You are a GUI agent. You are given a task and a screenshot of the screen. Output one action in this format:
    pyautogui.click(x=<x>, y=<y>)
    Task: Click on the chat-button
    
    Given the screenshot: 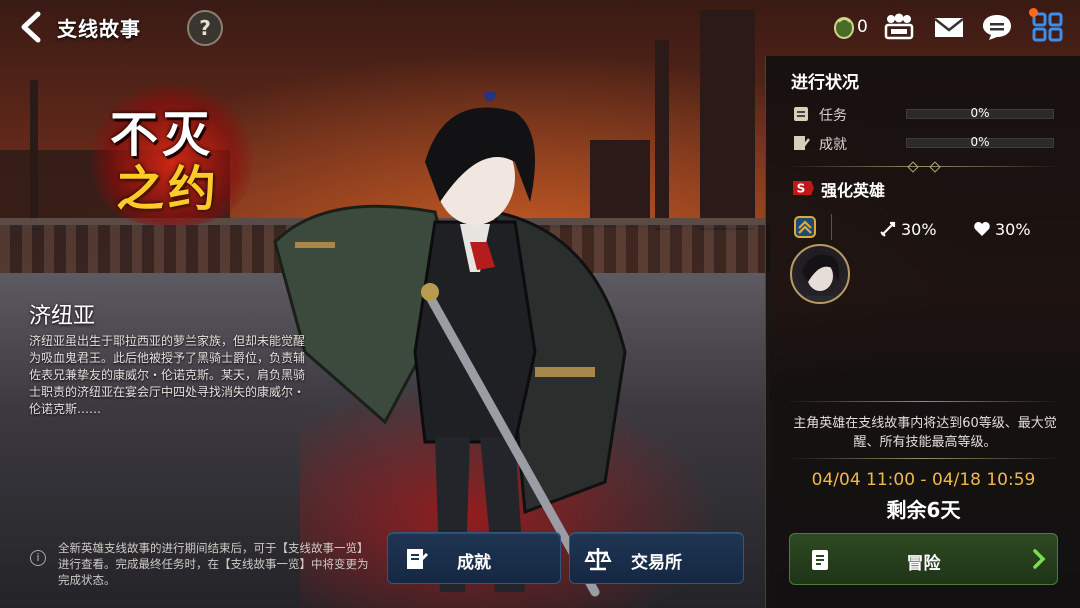 What is the action you would take?
    pyautogui.click(x=997, y=27)
    